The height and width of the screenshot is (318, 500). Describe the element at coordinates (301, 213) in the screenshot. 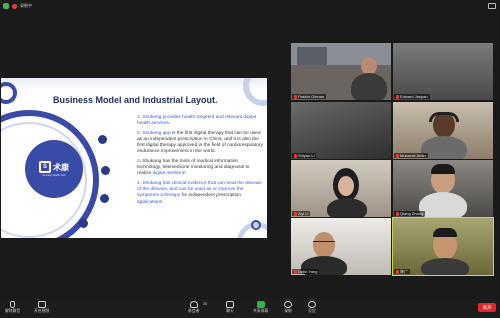

I see `participant-name: Ziyi Li` at that location.